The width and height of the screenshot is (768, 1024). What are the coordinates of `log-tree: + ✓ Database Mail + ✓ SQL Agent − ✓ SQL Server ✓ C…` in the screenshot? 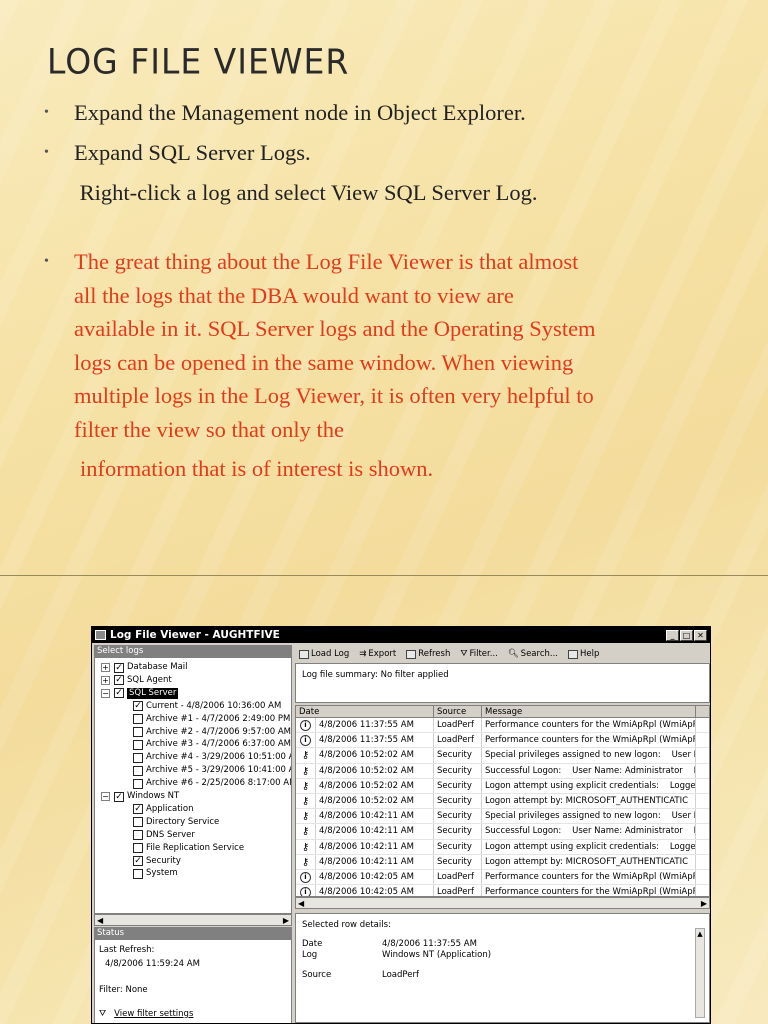 It's located at (193, 785).